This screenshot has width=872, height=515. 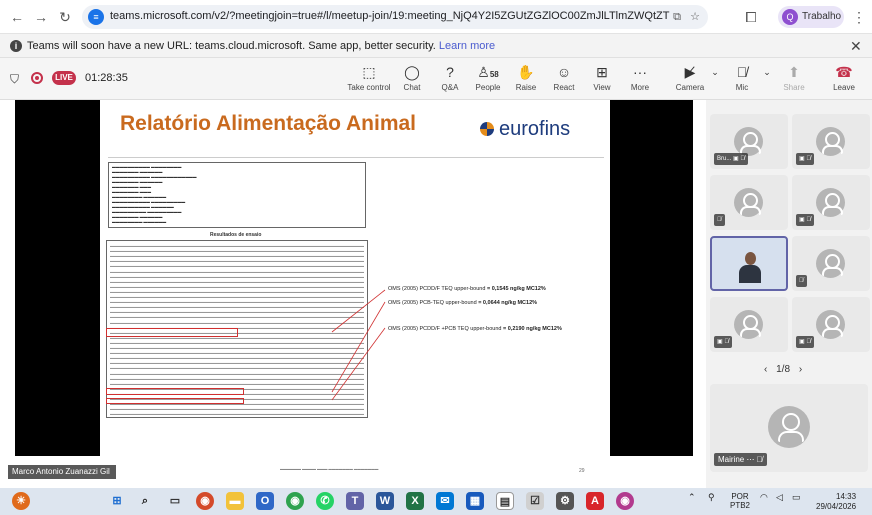 I want to click on checklist-icon: ☑, so click(x=535, y=501).